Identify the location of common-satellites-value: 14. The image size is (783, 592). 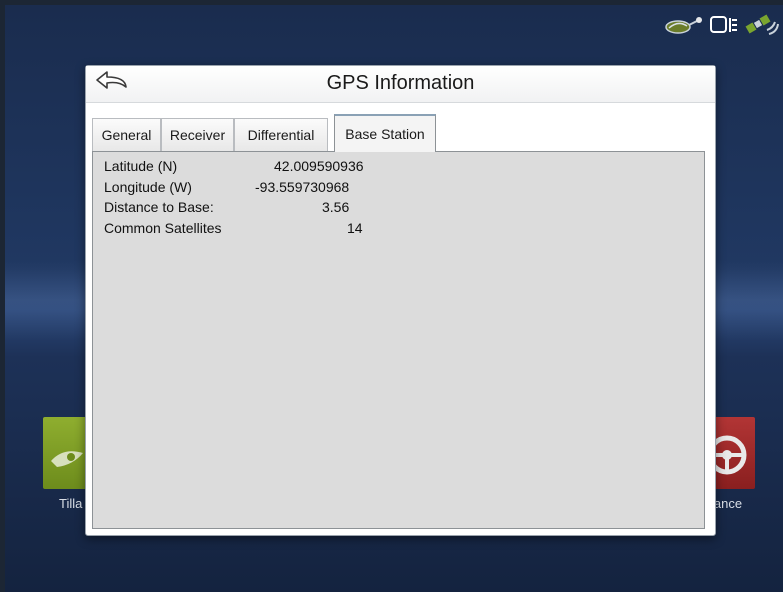
(355, 228).